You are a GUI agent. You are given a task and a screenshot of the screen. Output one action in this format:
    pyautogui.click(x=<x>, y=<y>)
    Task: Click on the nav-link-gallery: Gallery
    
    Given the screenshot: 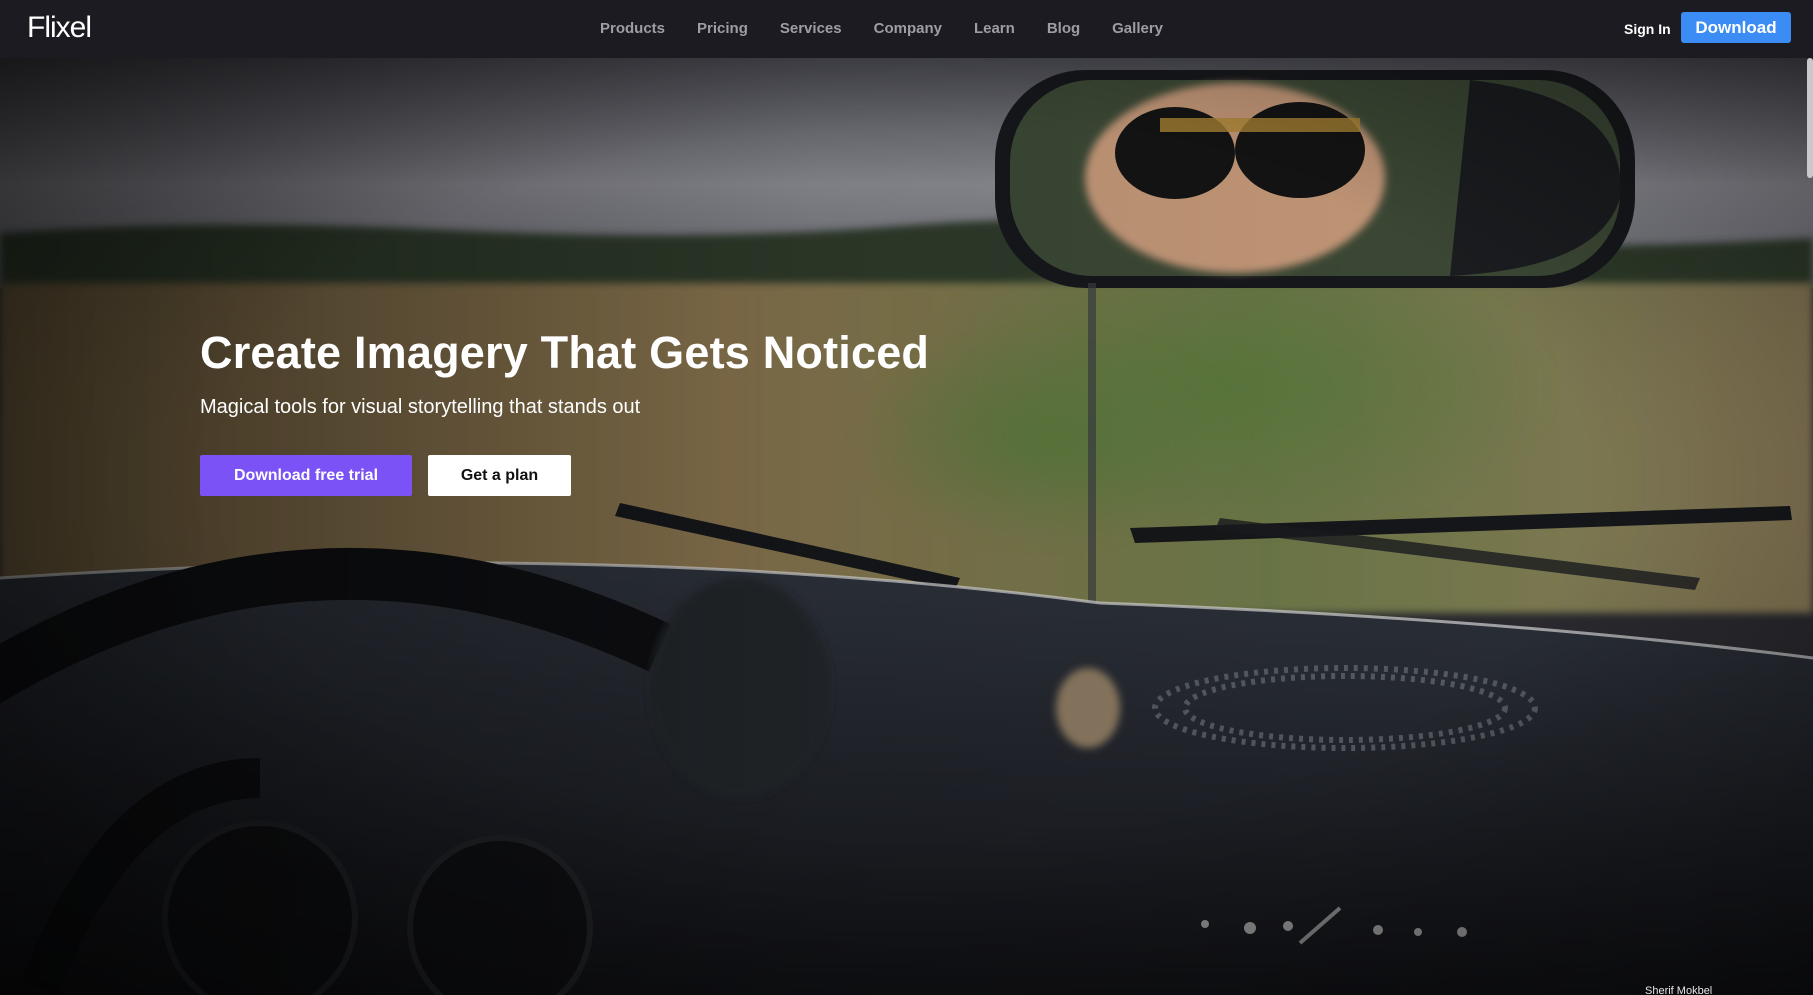 What is the action you would take?
    pyautogui.click(x=1137, y=29)
    